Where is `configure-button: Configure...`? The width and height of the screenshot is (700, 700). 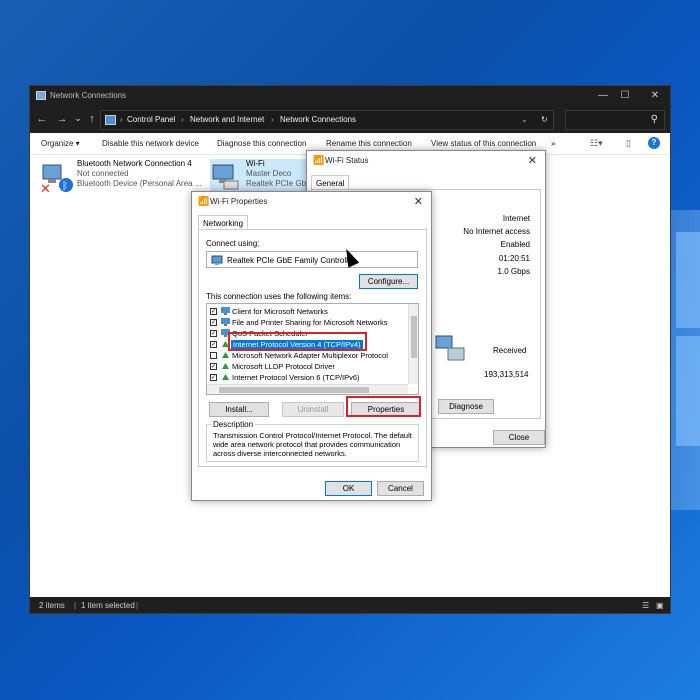
configure-button: Configure... is located at coordinates (388, 281).